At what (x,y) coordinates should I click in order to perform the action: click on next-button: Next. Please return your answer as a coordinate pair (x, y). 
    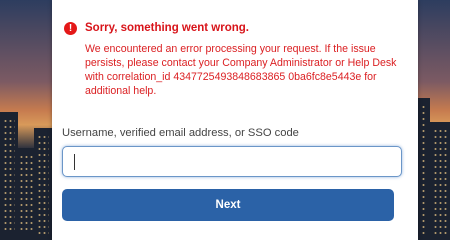
    Looking at the image, I should click on (228, 205).